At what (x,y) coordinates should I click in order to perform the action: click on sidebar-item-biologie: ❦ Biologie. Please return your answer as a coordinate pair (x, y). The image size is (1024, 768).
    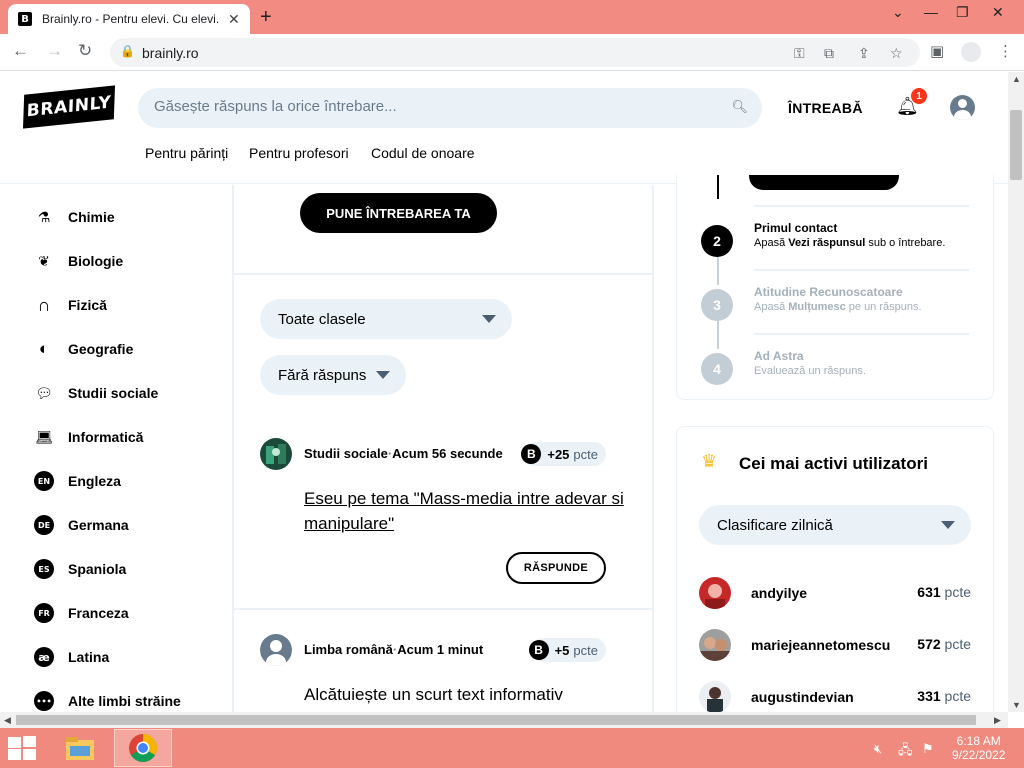
    Looking at the image, I should click on (78, 261).